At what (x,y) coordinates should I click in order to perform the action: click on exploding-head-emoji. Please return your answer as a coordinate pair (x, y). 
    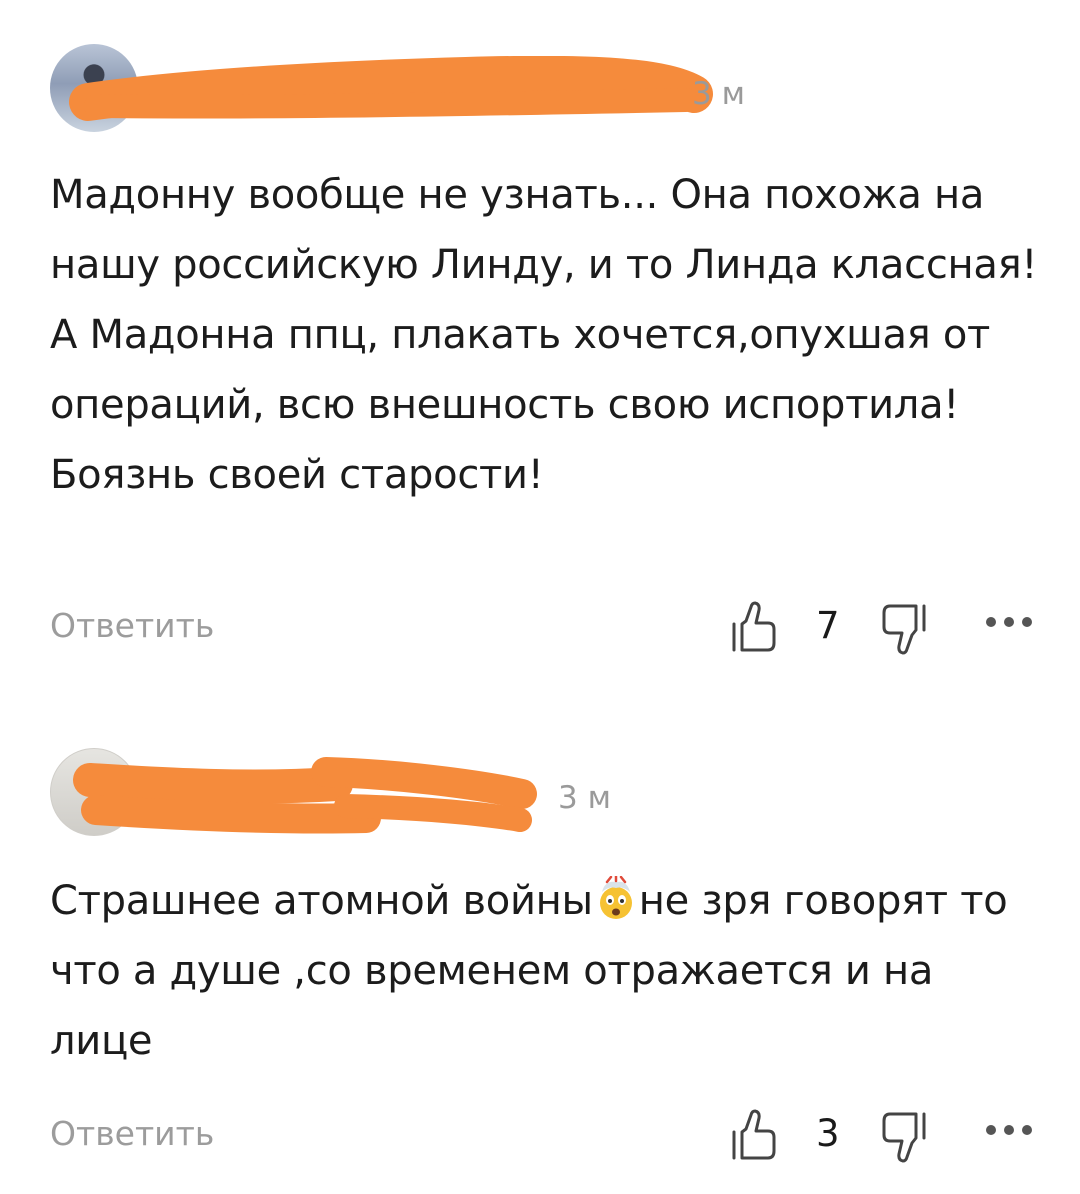
    Looking at the image, I should click on (615, 897).